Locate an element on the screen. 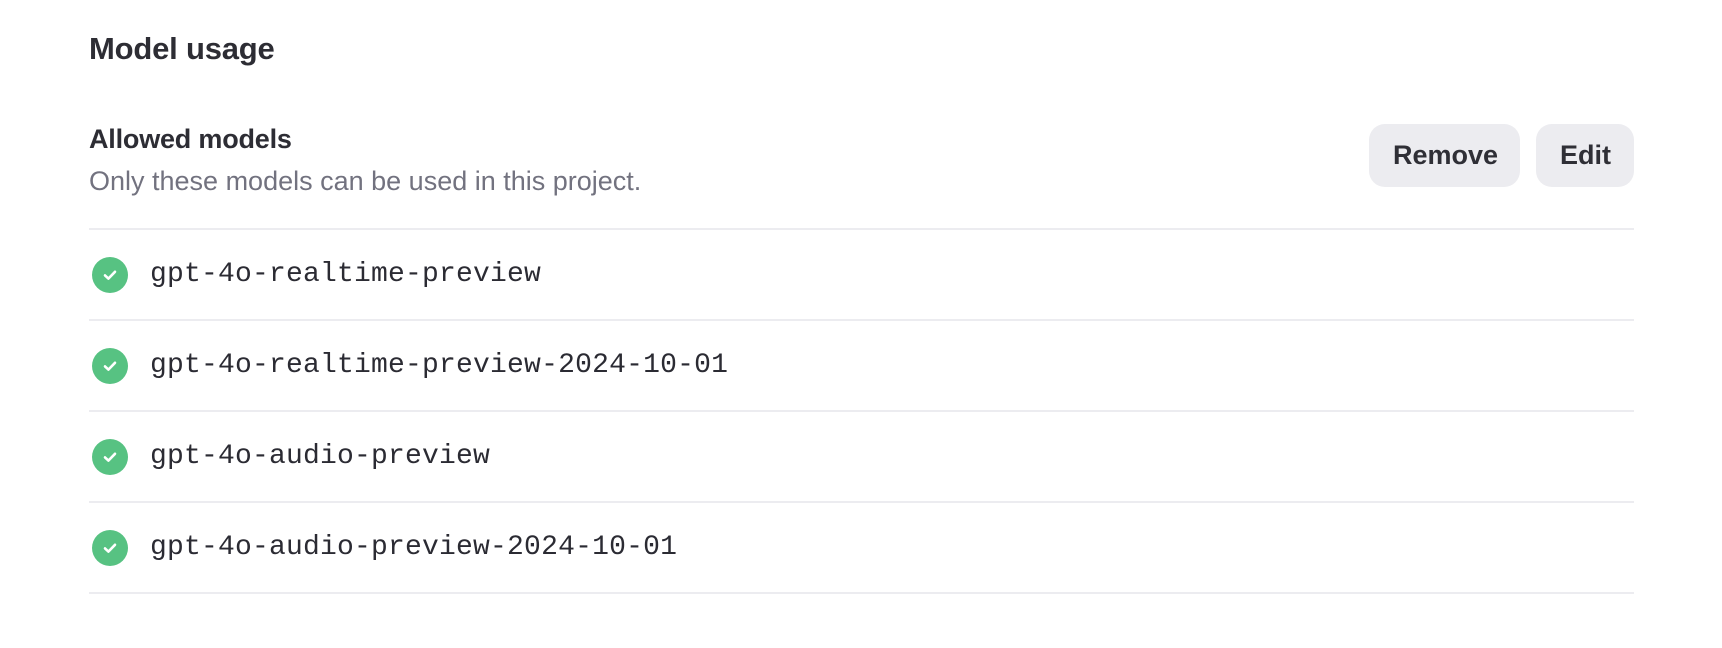 The image size is (1722, 648). model-name: gpt-4o-audio-preview is located at coordinates (320, 457).